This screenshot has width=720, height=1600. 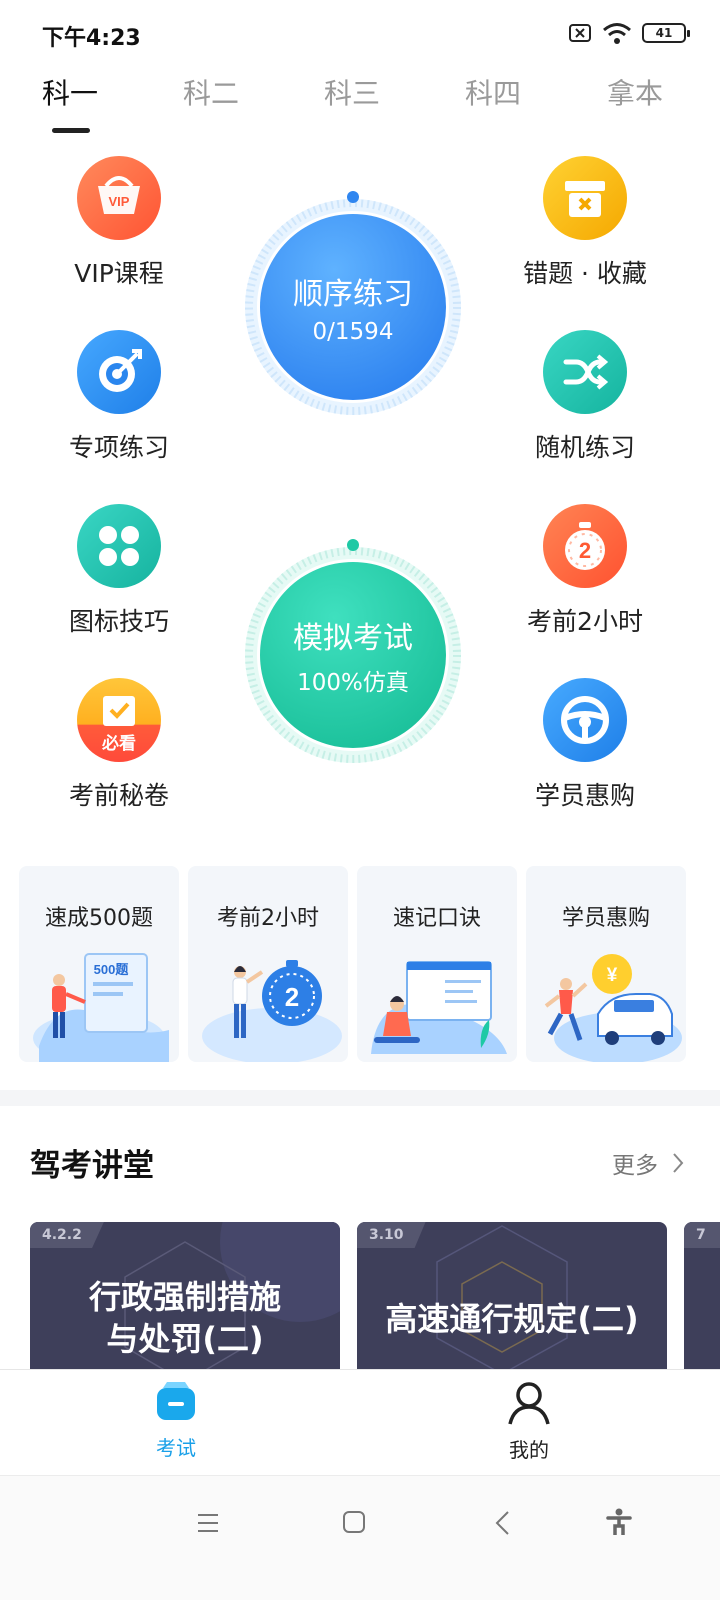 I want to click on promo-card-title: 速成500题, so click(x=99, y=918).